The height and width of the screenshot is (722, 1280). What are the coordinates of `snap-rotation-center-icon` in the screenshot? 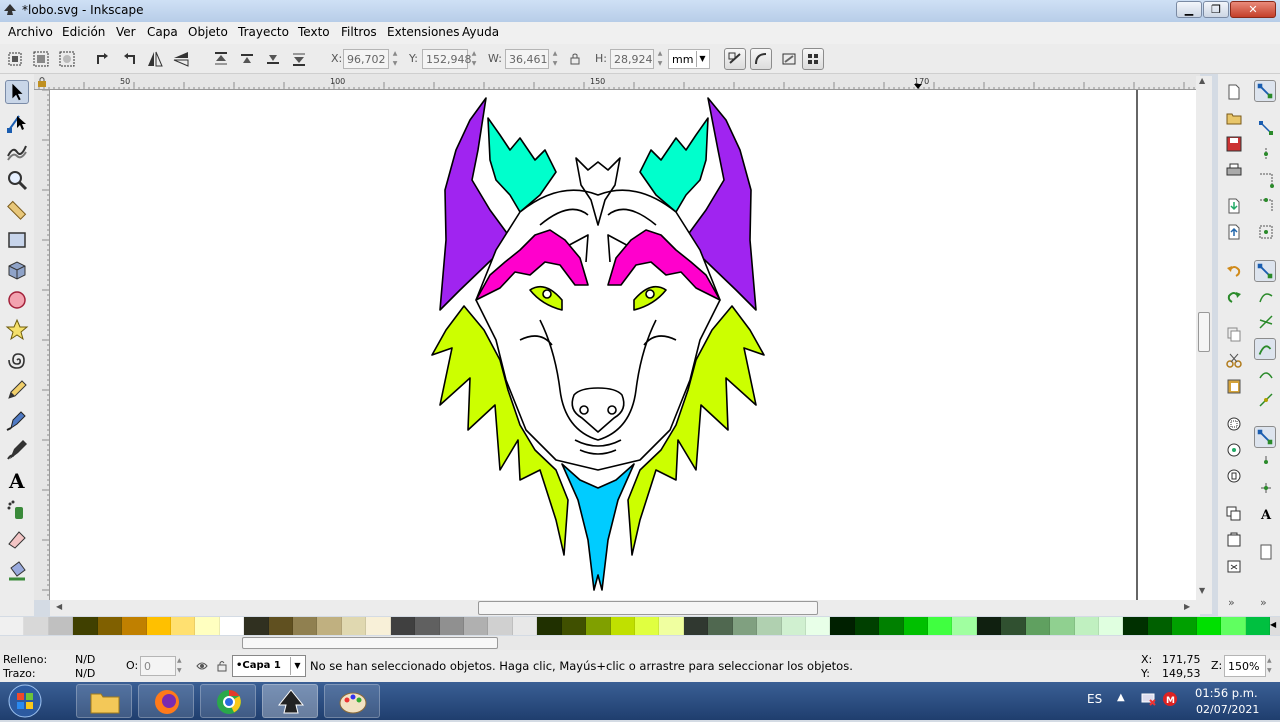 It's located at (1266, 488).